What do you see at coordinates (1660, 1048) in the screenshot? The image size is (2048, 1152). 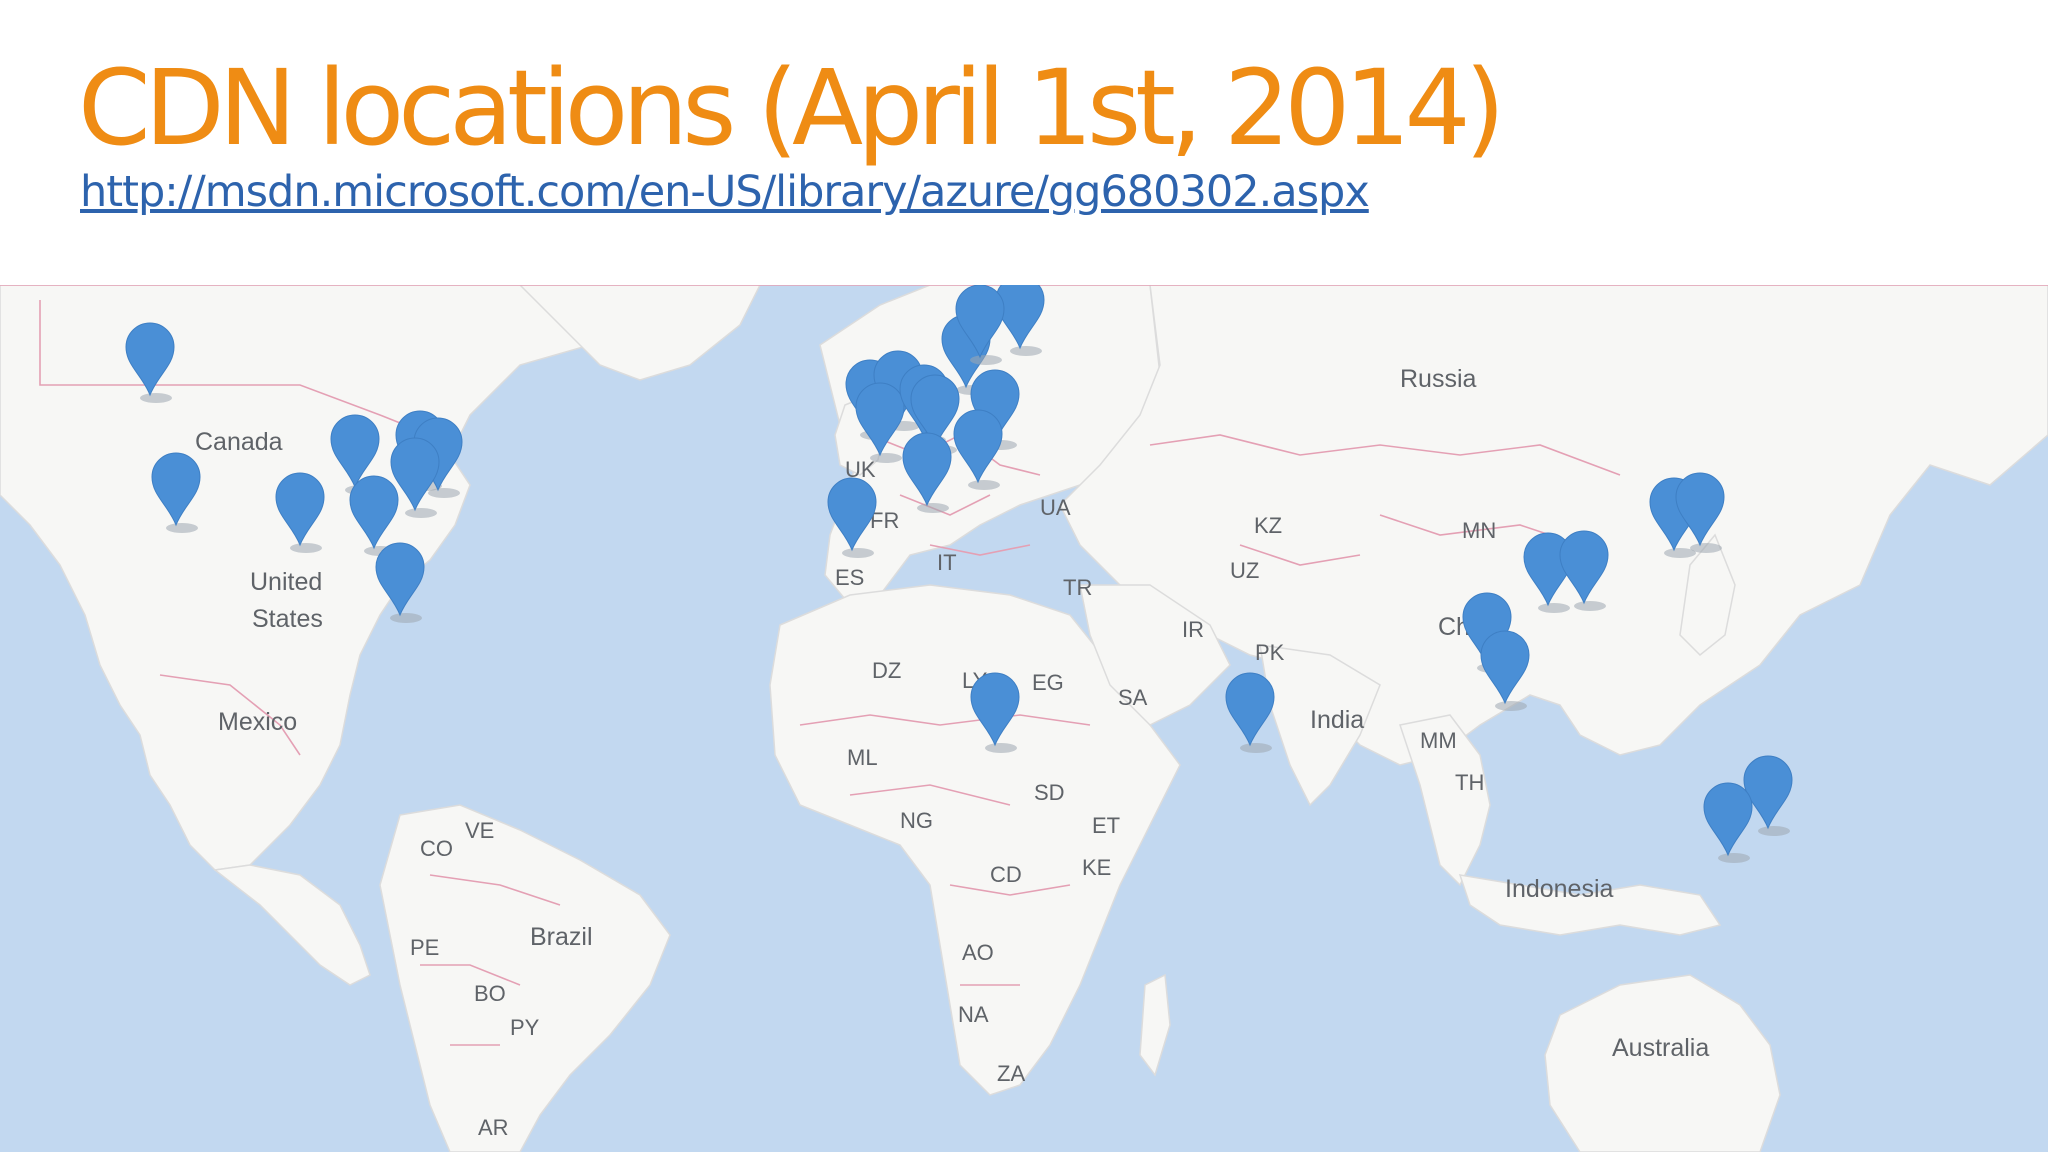 I see `label-australia: Australia` at bounding box center [1660, 1048].